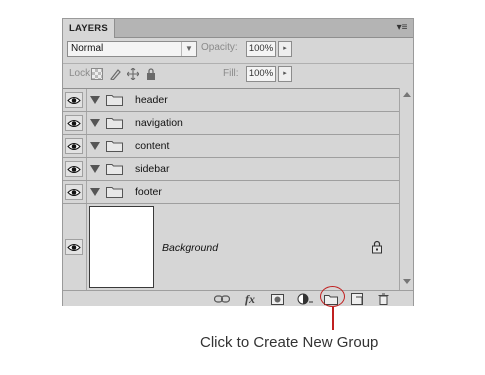 The width and height of the screenshot is (485, 375). What do you see at coordinates (231, 146) in the screenshot?
I see `layer-row-content: content` at bounding box center [231, 146].